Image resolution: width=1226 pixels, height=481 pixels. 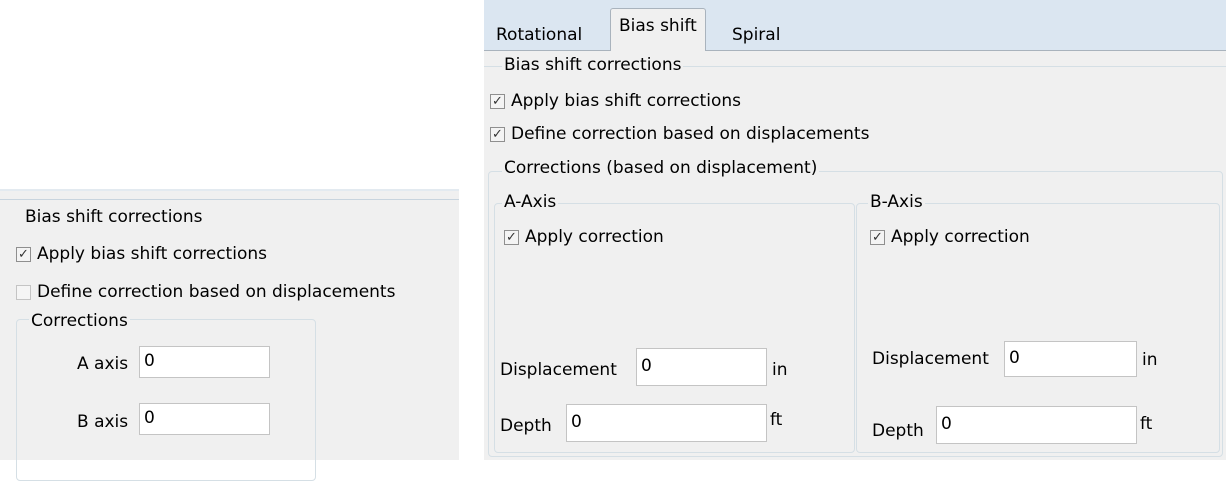 I want to click on a-axis-depth-input: 0, so click(x=666, y=423).